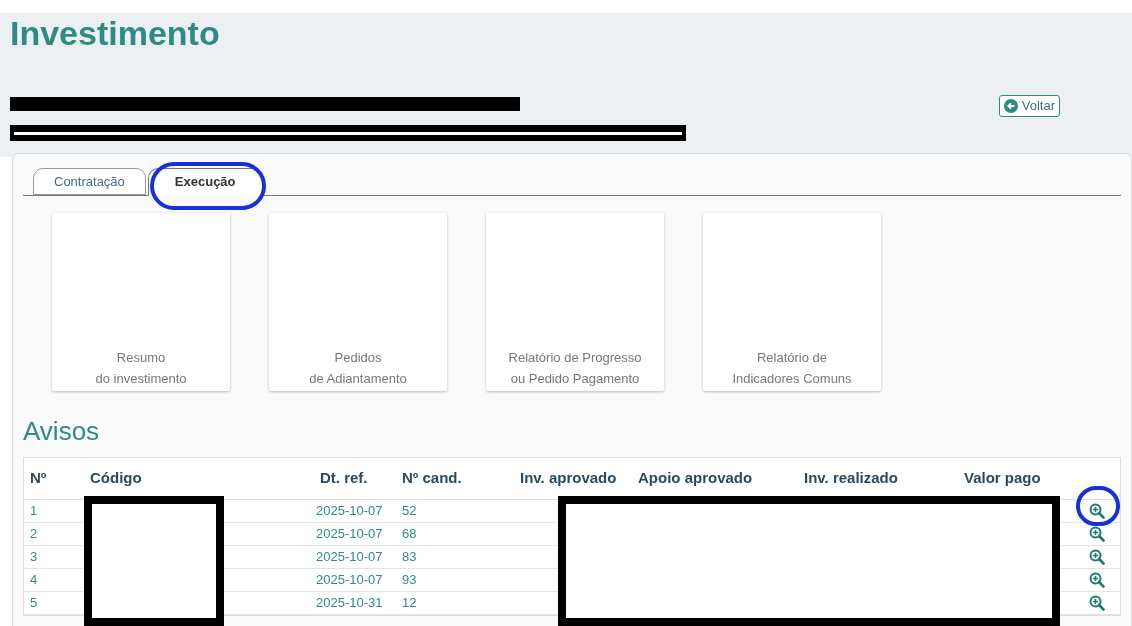  I want to click on table-cell-text: 68, so click(410, 534).